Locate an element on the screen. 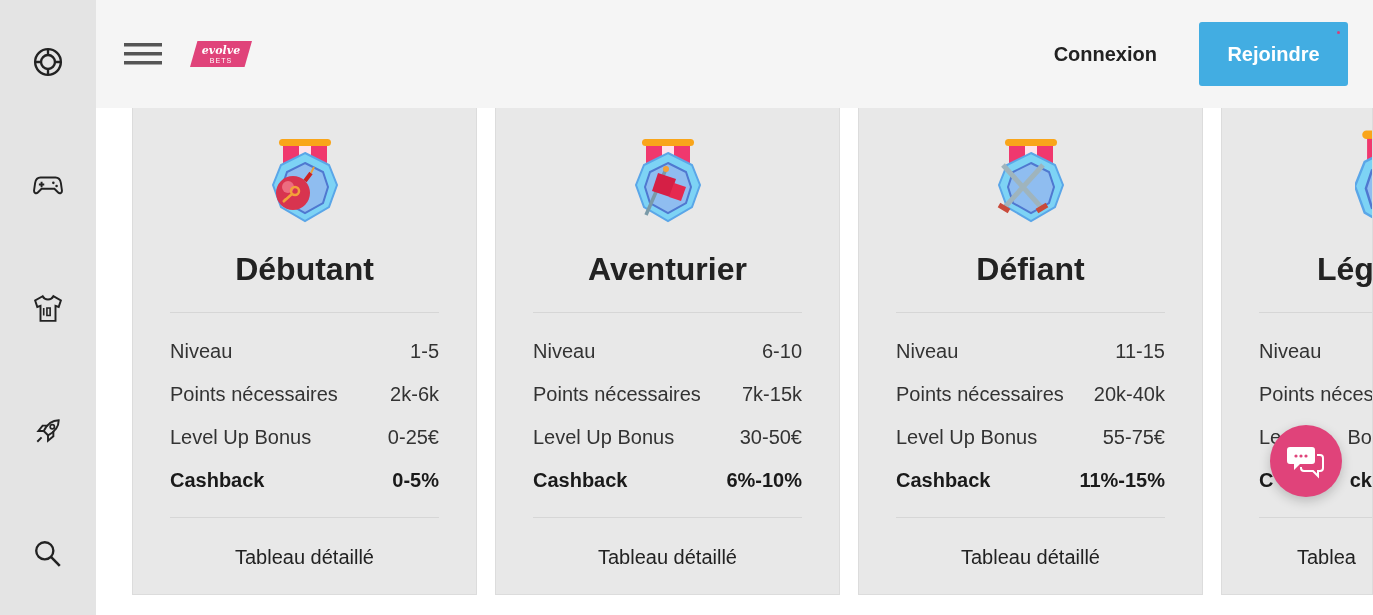 This screenshot has height=615, width=1373. row-label: ck is located at coordinates (1360, 480).